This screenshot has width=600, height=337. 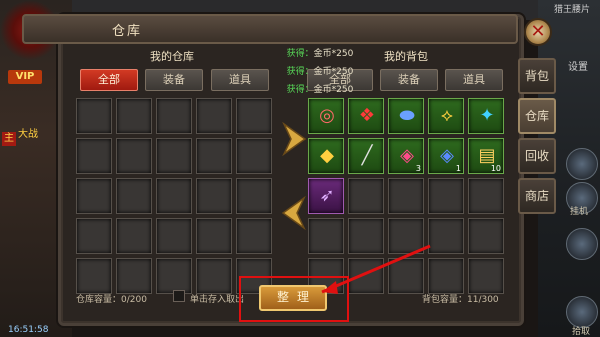 What do you see at coordinates (458, 168) in the screenshot?
I see `item-count: 1` at bounding box center [458, 168].